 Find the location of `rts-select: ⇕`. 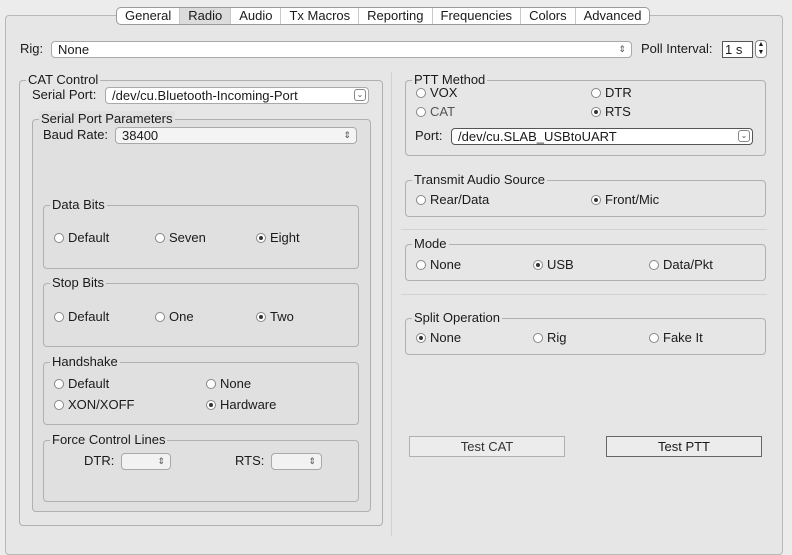

rts-select: ⇕ is located at coordinates (296, 461).